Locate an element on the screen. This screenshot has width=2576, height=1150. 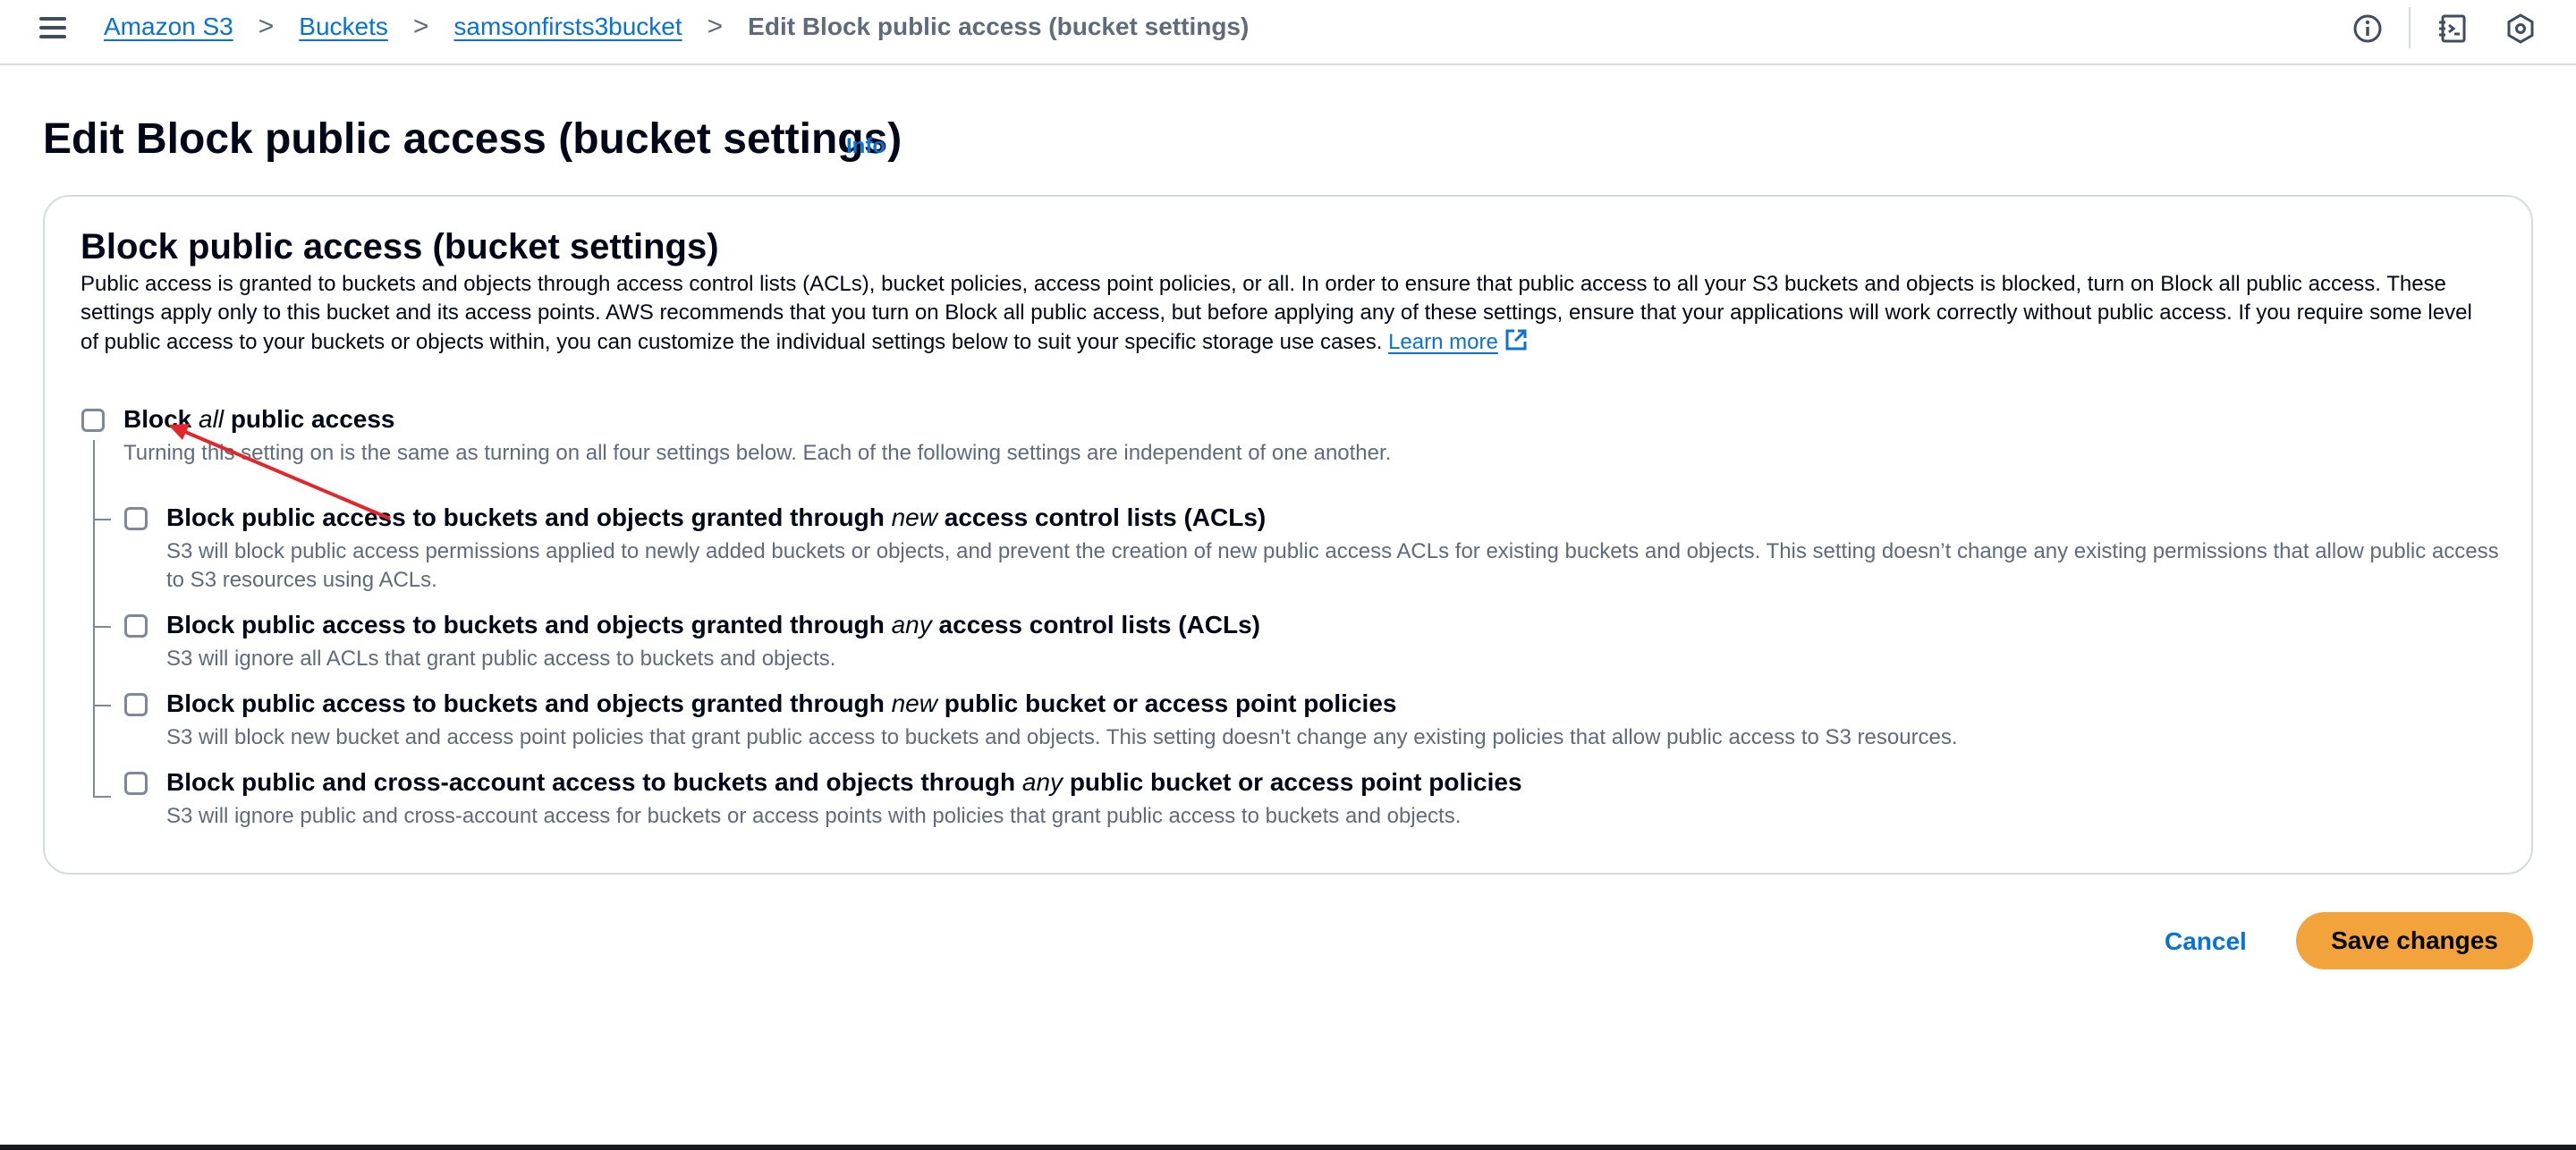
info-link: Info is located at coordinates (866, 146).